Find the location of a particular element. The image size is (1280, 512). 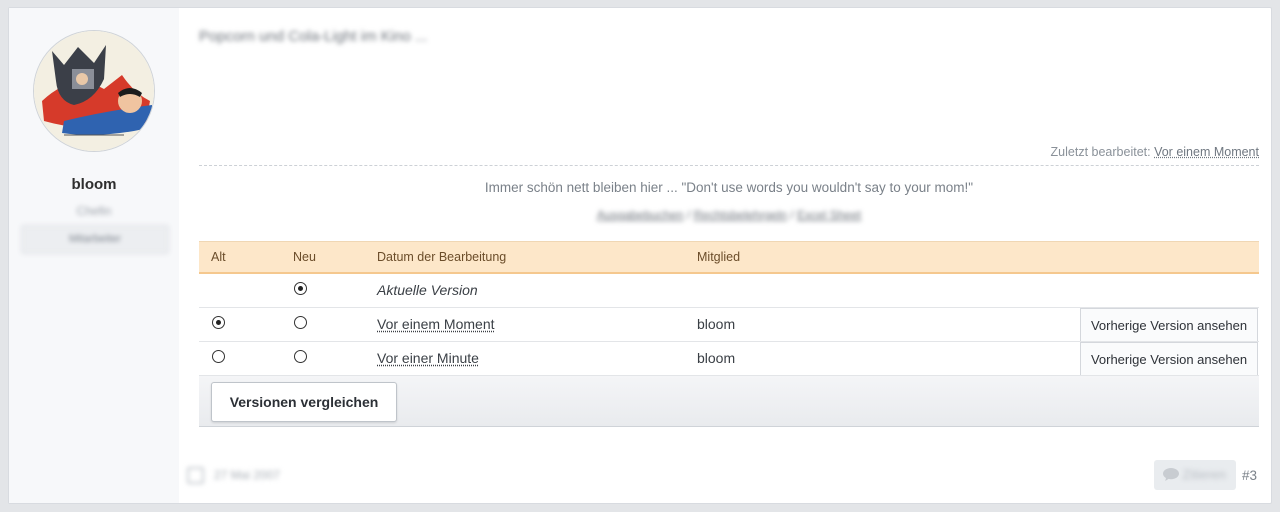

author-sidebar: bloom Chefin Mitarbeiter is located at coordinates (94, 255).